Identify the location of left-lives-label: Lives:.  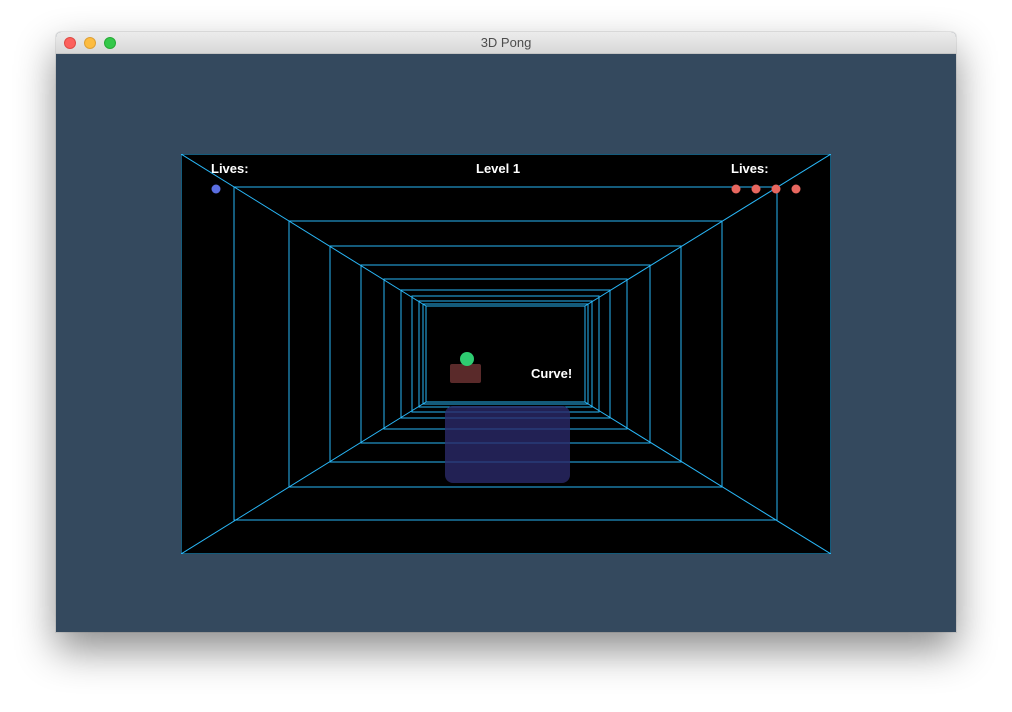
(230, 168).